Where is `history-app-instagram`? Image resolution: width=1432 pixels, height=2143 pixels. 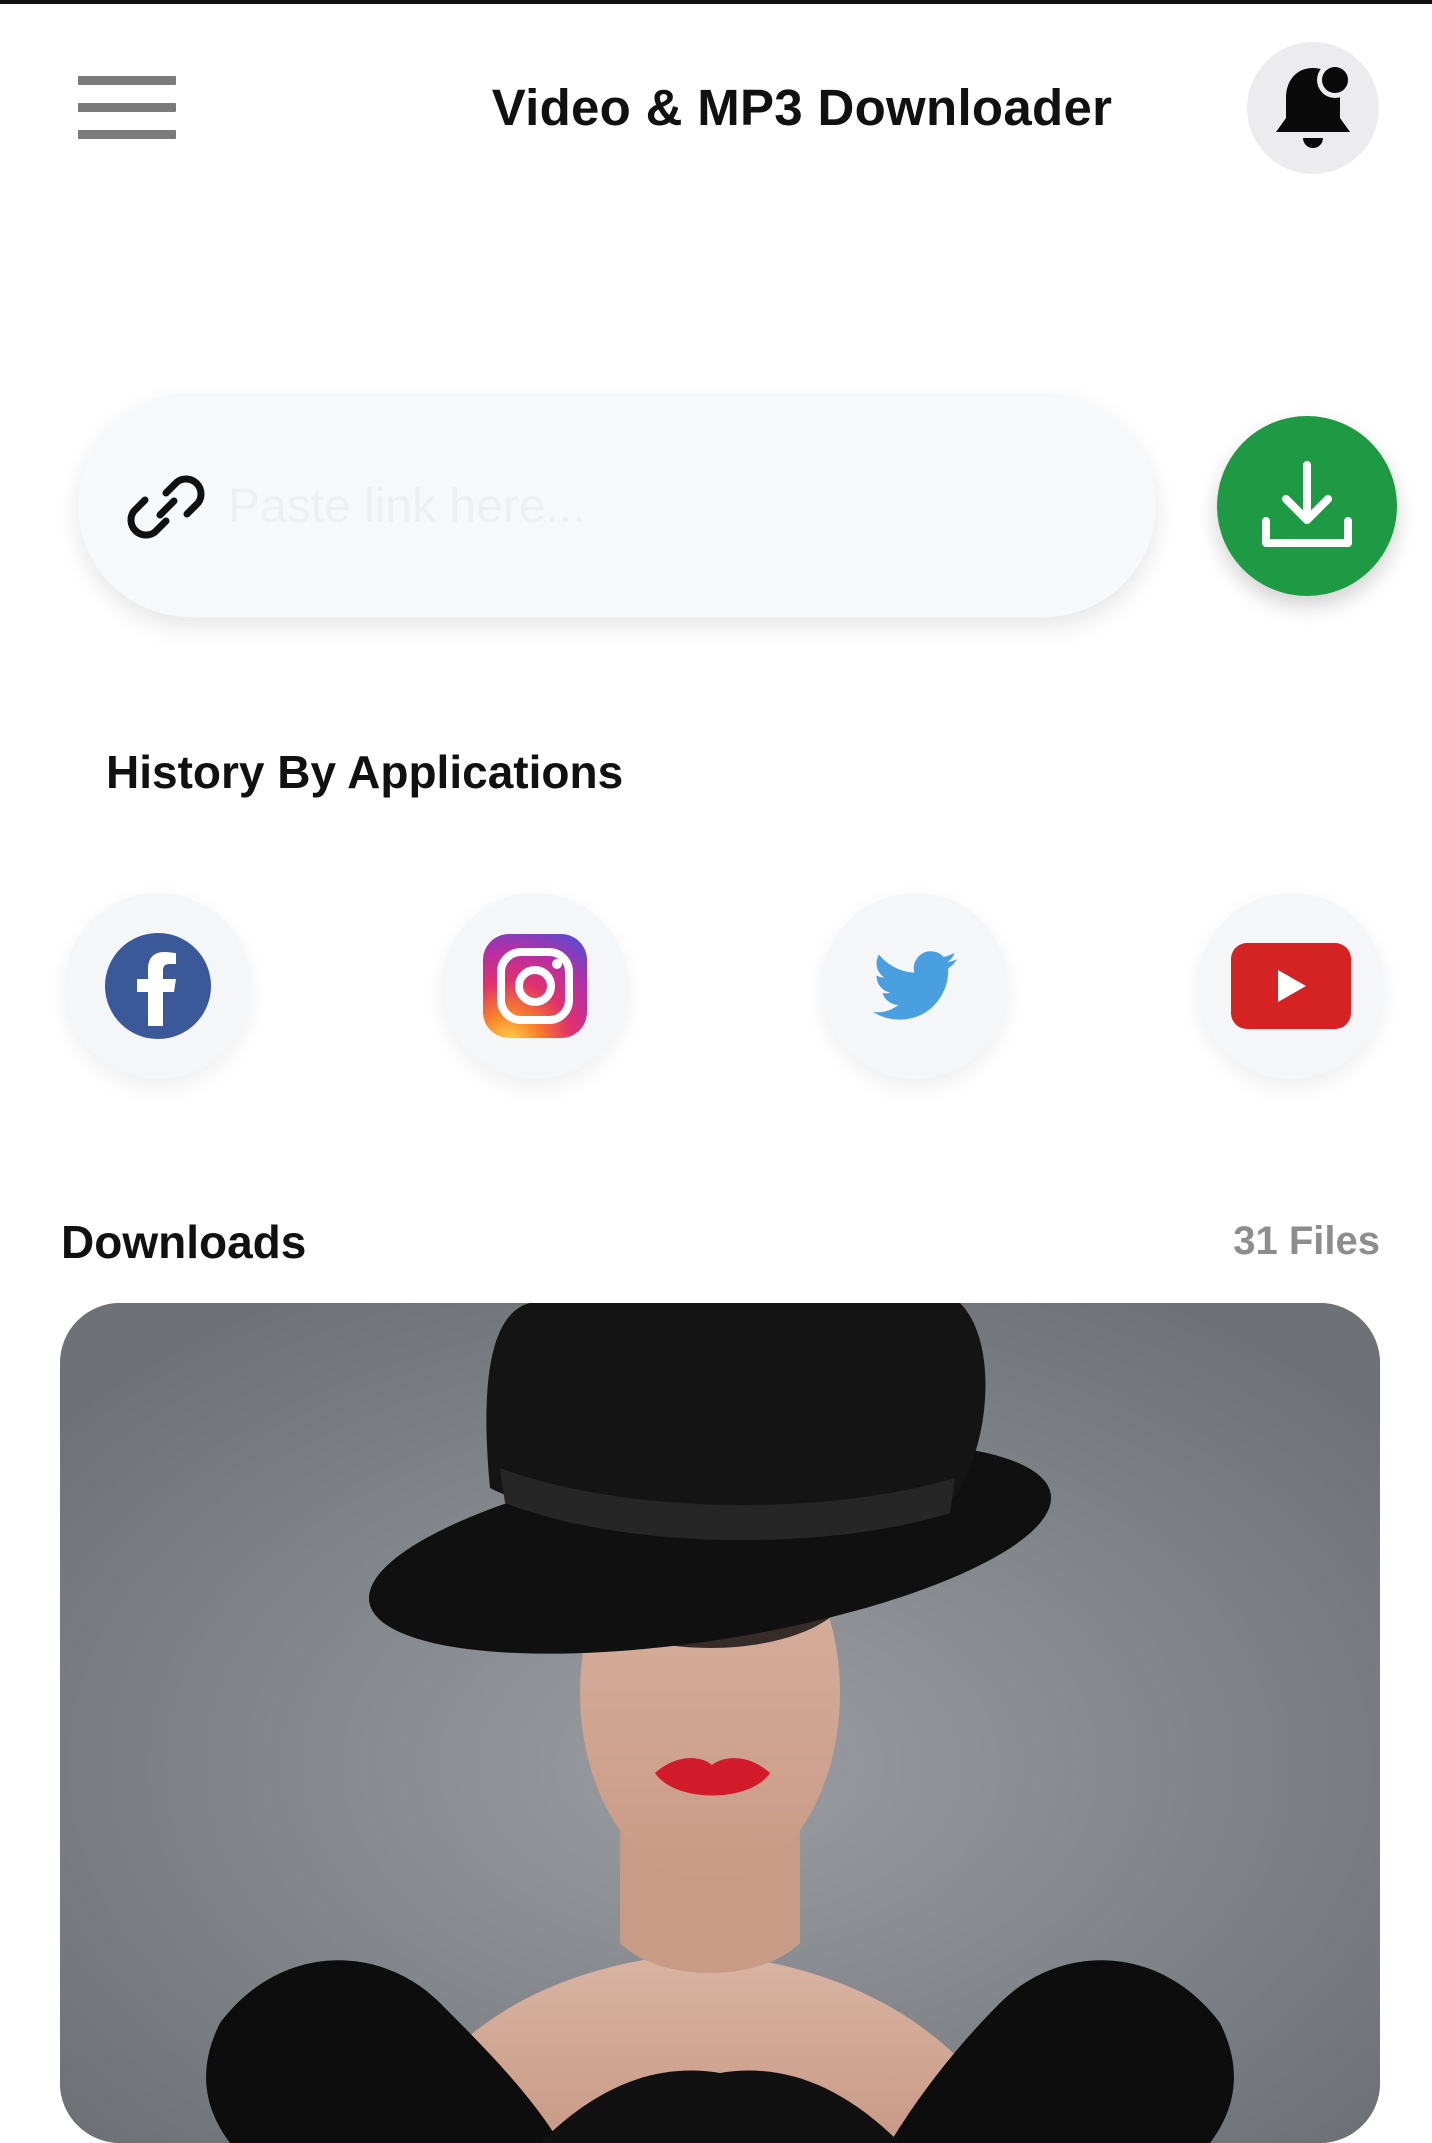
history-app-instagram is located at coordinates (535, 986).